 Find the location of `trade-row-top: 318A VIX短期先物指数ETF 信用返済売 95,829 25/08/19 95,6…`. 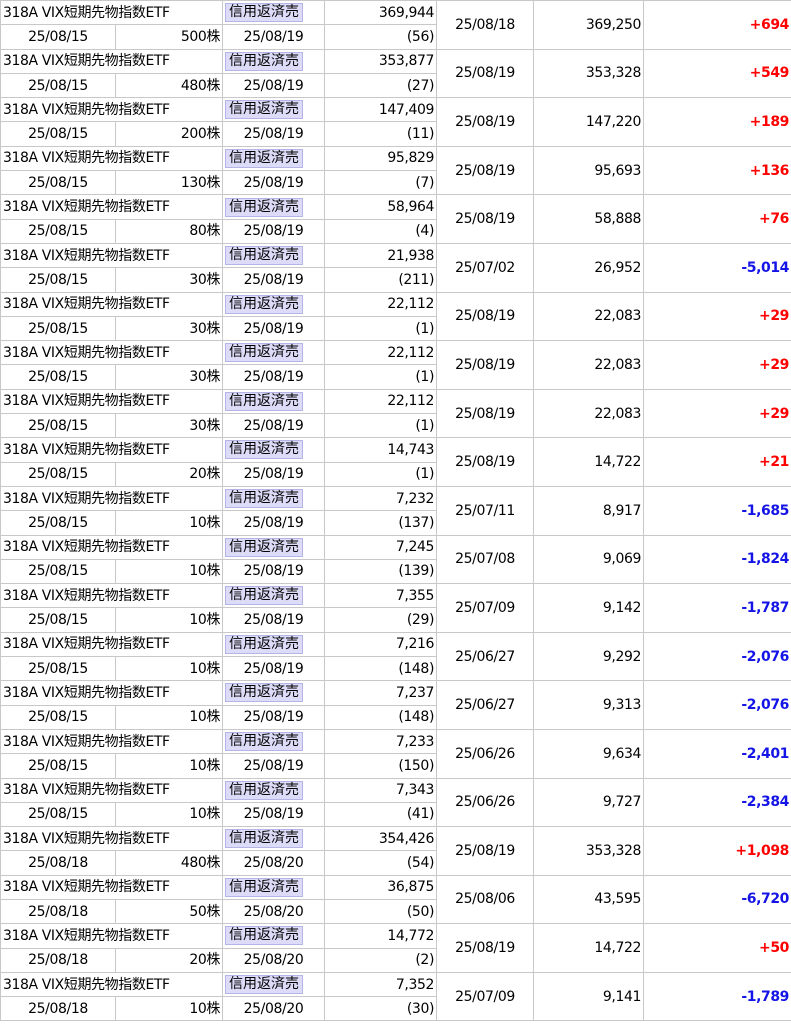

trade-row-top: 318A VIX短期先物指数ETF 信用返済売 95,829 25/08/19 95,6… is located at coordinates (395, 170).